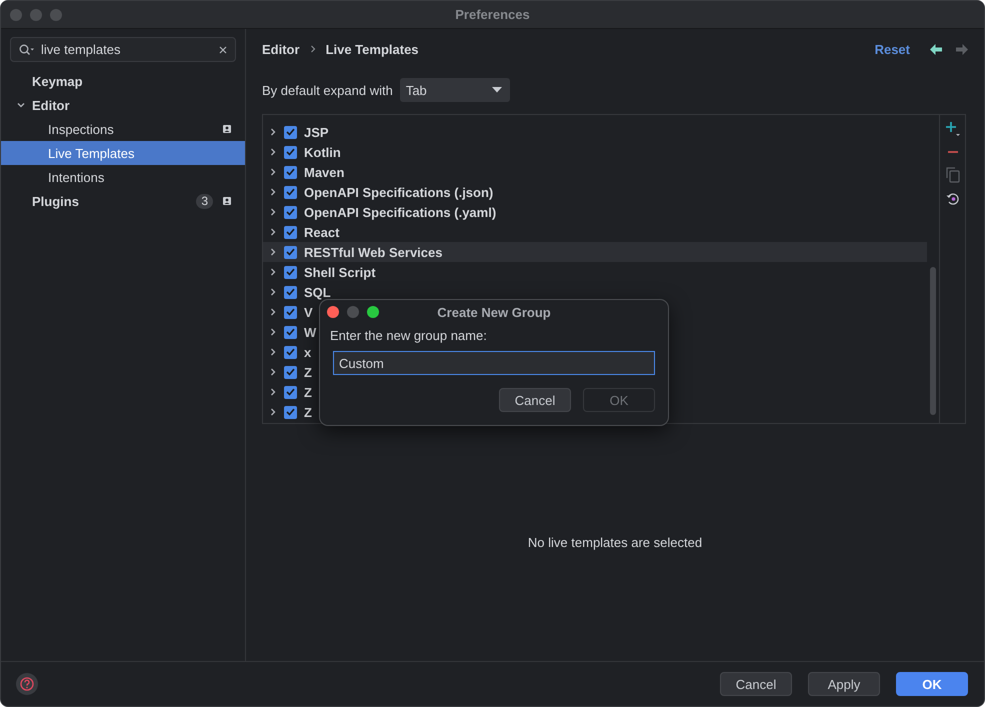 The image size is (985, 707). I want to click on window-title: Preferences, so click(492, 14).